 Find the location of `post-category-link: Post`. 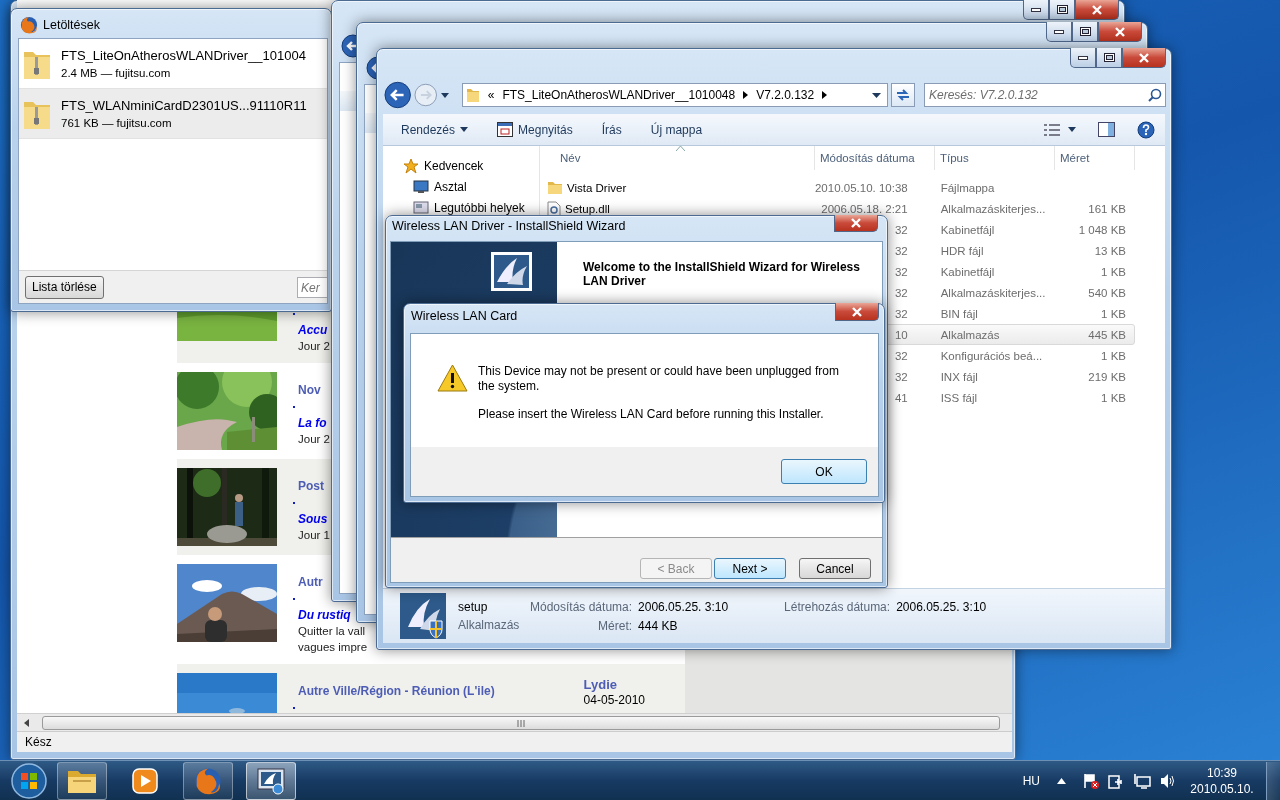

post-category-link: Post is located at coordinates (311, 486).